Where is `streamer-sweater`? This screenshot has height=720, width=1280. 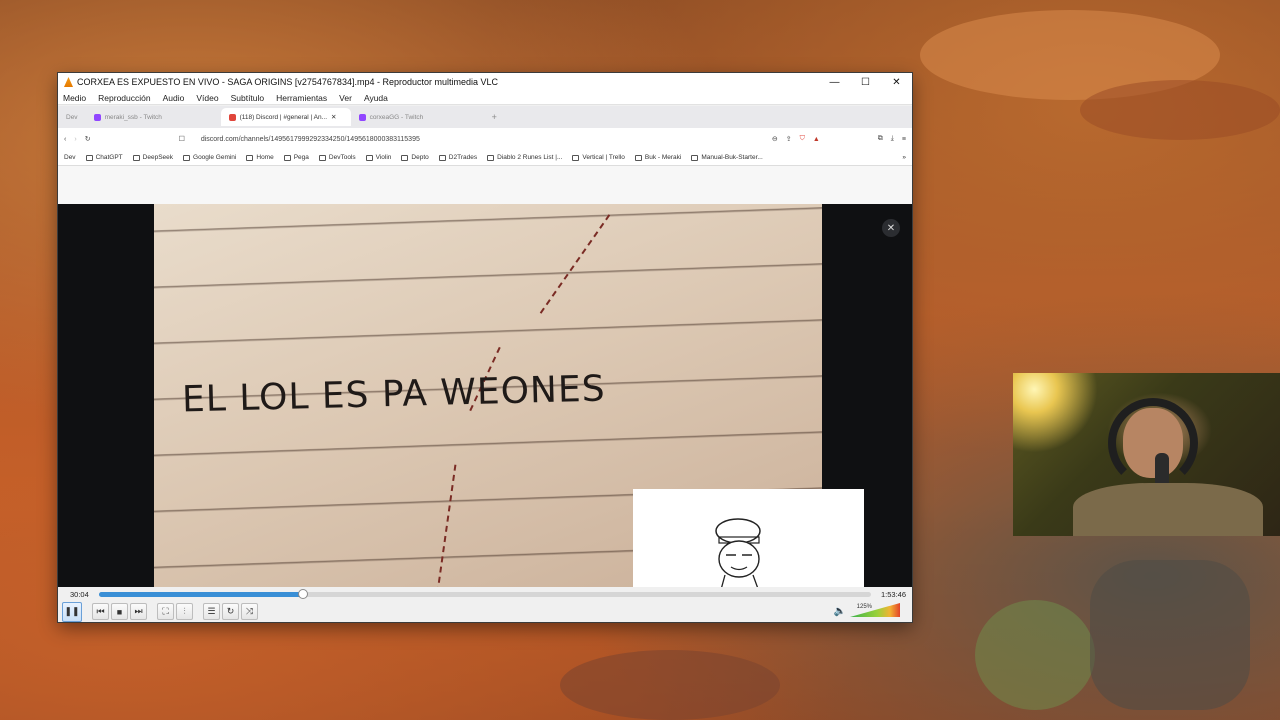
streamer-sweater is located at coordinates (1168, 509).